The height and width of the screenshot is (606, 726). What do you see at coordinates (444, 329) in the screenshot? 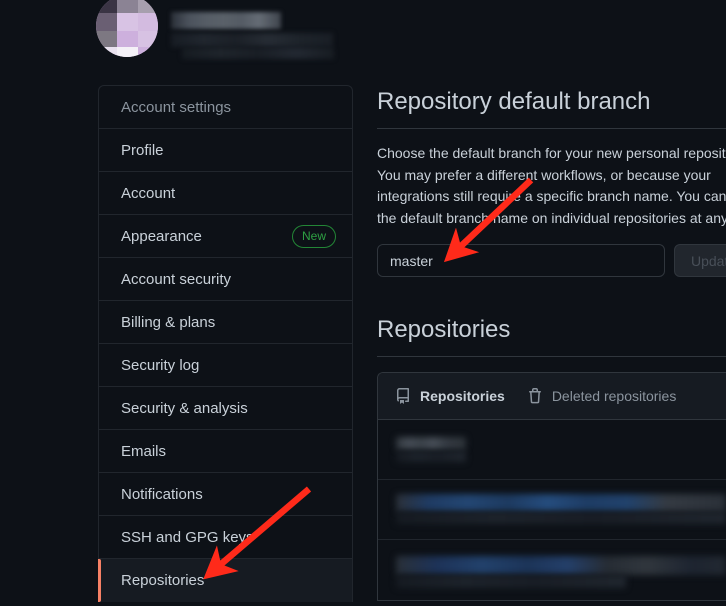
I see `section-title-repositories: Repositories` at bounding box center [444, 329].